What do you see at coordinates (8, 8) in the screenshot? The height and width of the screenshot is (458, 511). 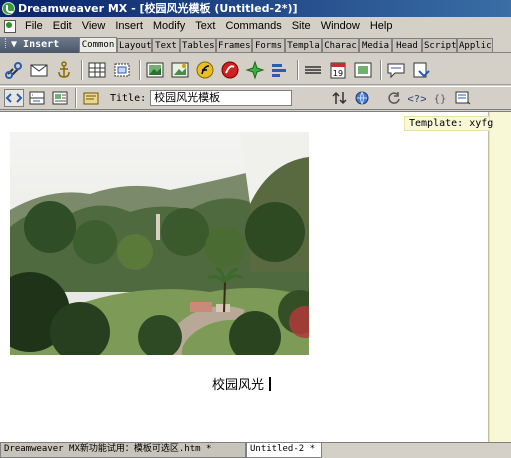 I see `dreamweaver-logo-icon` at bounding box center [8, 8].